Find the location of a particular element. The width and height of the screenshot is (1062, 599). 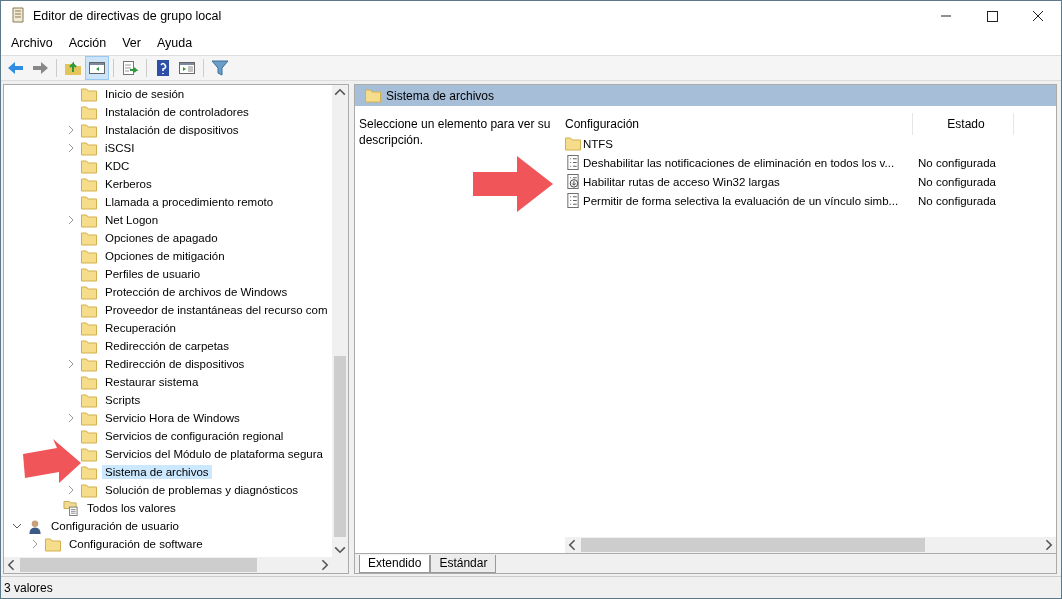

tree-item: Instalación de dispositivos is located at coordinates (172, 130).